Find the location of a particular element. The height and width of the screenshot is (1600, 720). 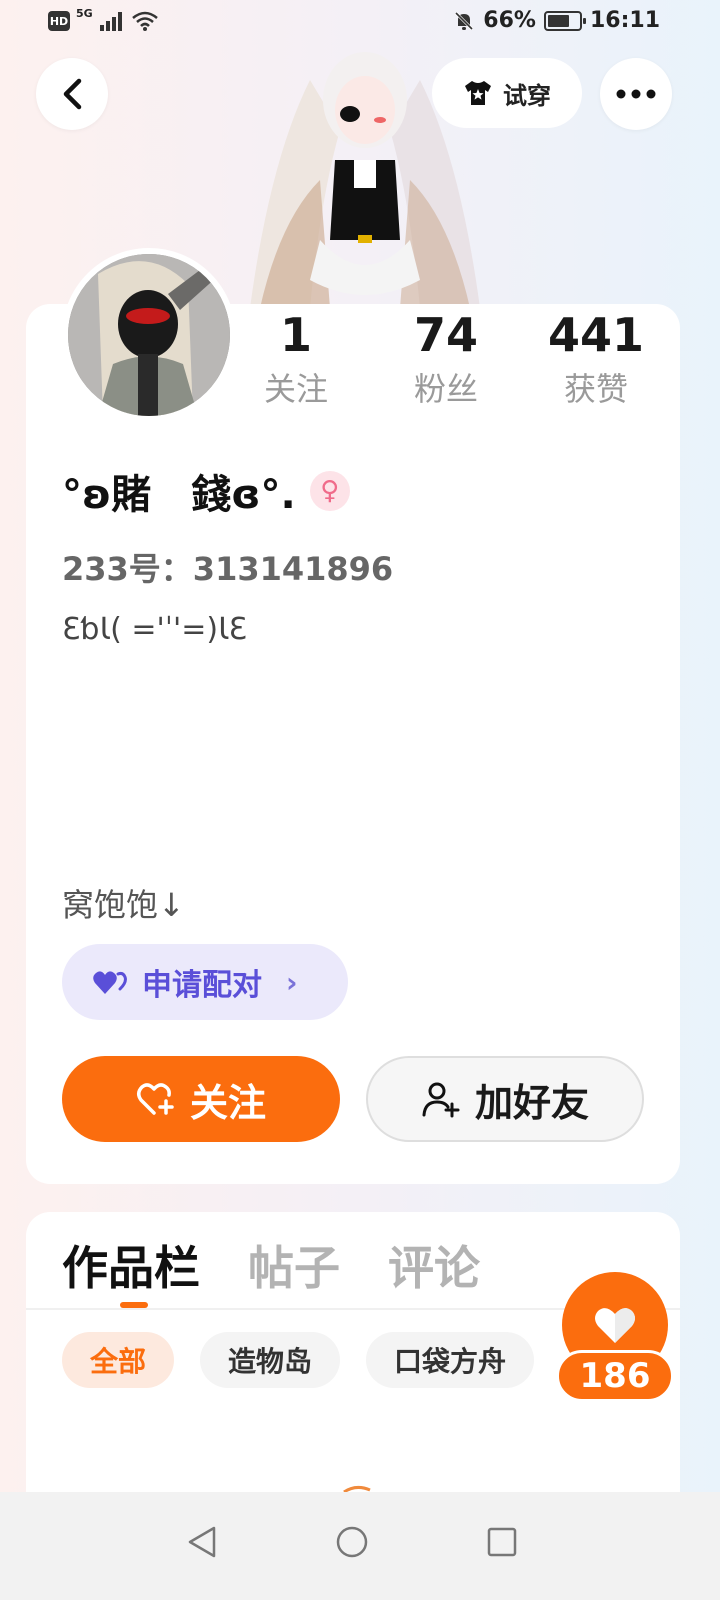

status-bar: HD 5G 66% 16:11 is located at coordinates (360, 22).